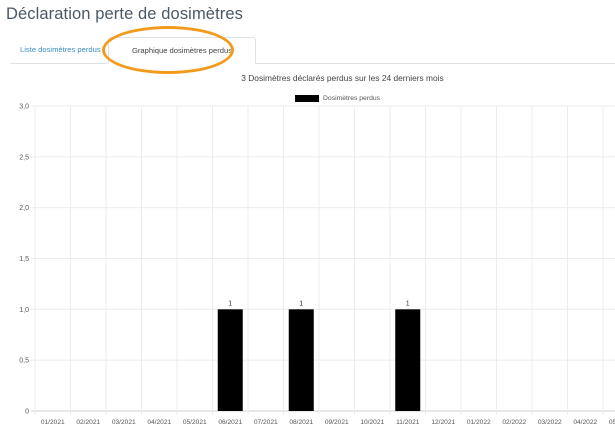  Describe the element at coordinates (612, 422) in the screenshot. I see `x-tick-label: 05/2022` at that location.